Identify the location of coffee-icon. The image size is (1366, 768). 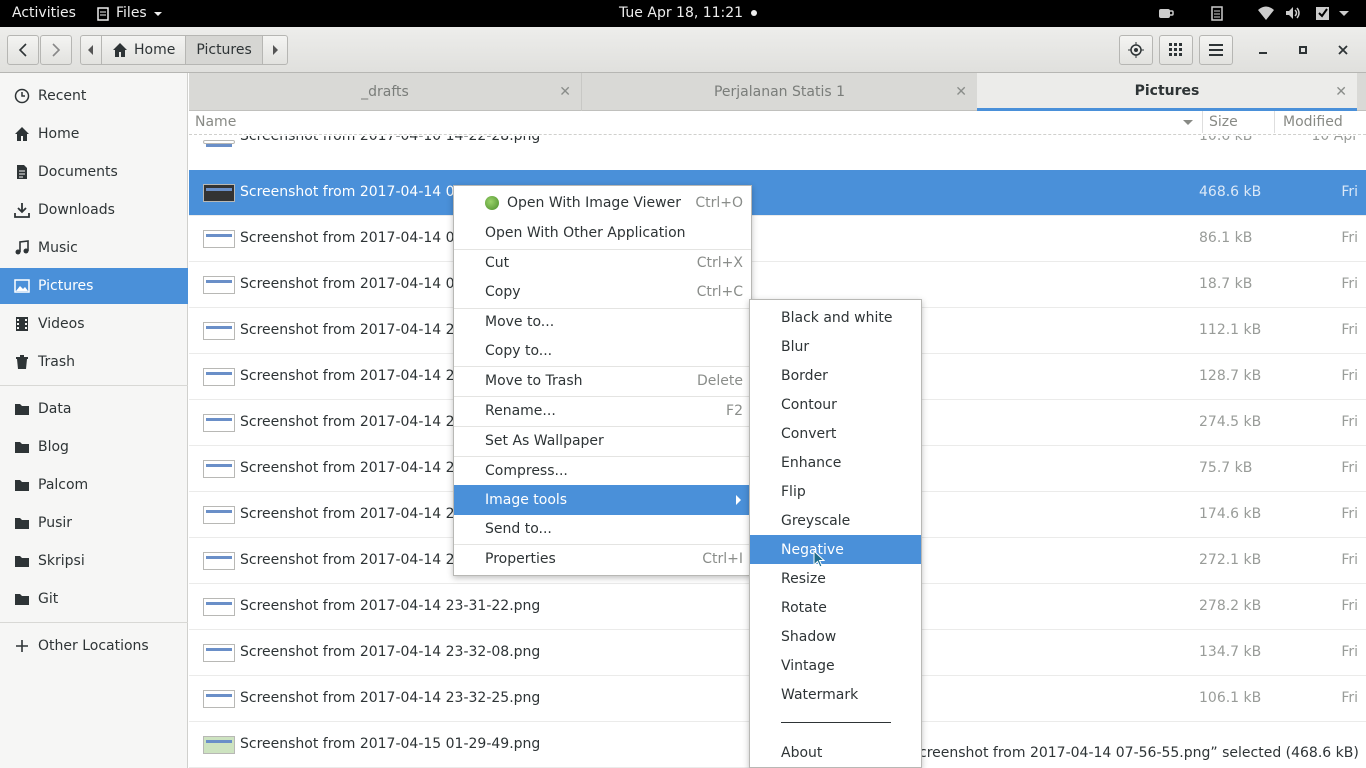
(1166, 13).